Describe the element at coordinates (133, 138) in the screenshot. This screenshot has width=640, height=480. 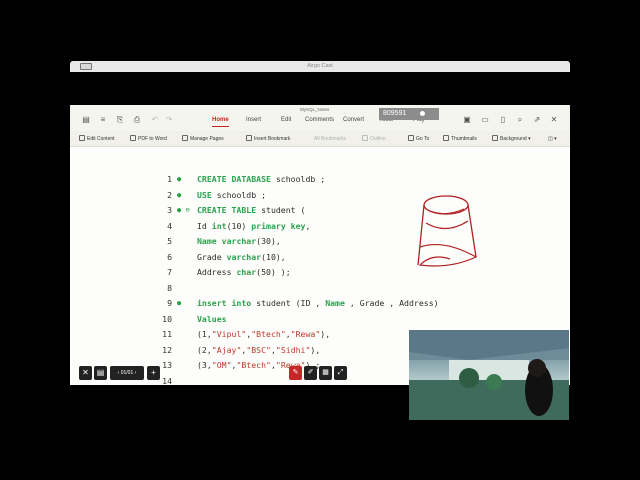
I see `convert-icon` at that location.